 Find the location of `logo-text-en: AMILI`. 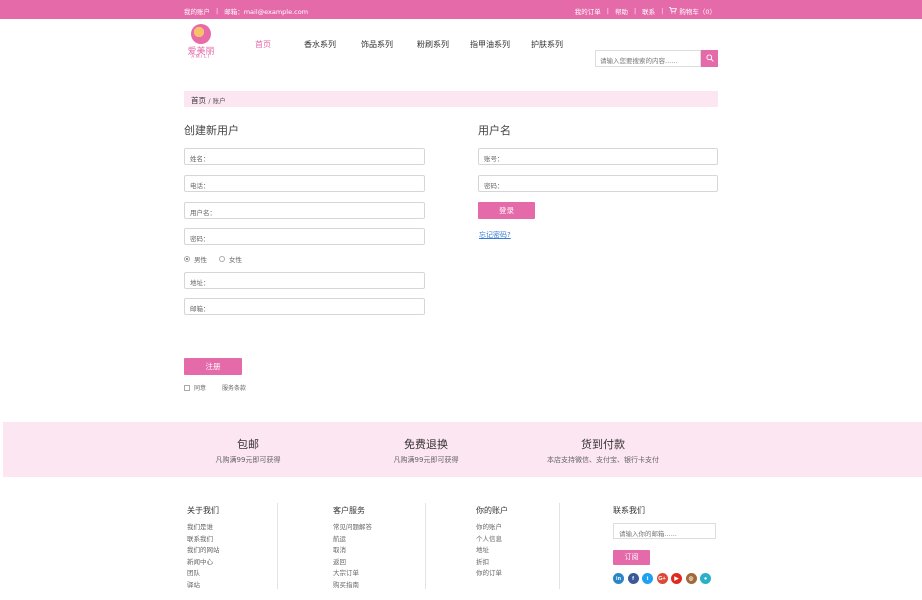

logo-text-en: AMILI is located at coordinates (201, 57).